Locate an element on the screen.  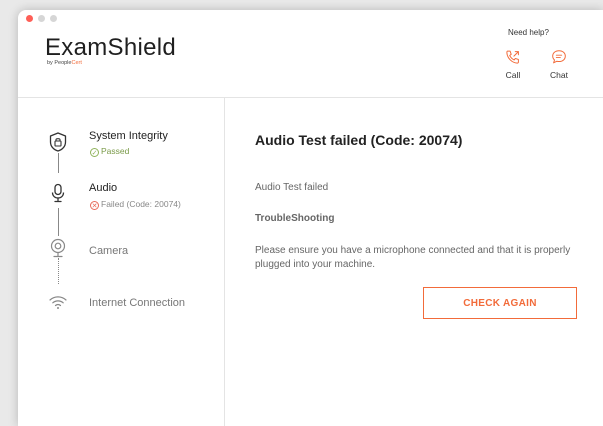
step-status-passed: ✓ Passed is located at coordinates (109, 151).